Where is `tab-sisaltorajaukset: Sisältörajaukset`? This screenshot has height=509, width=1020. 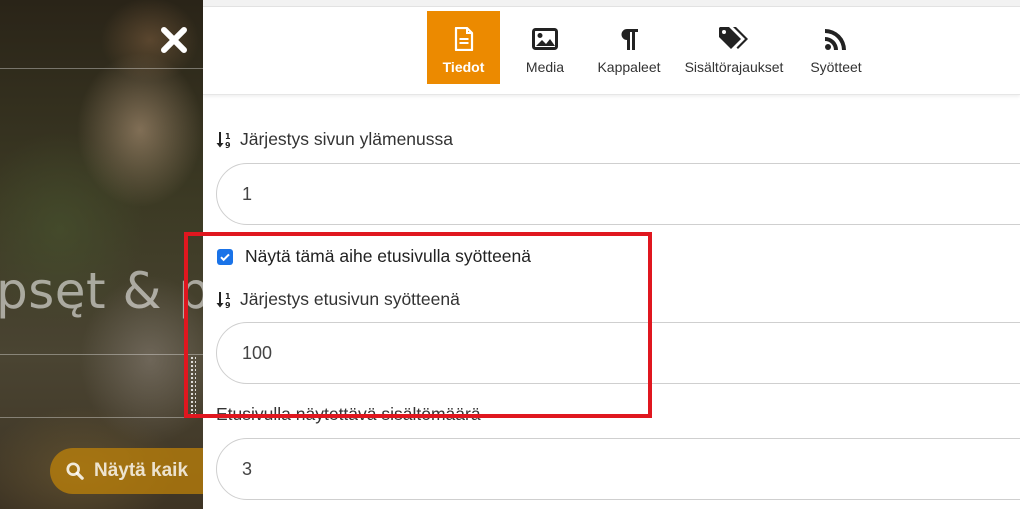 tab-sisaltorajaukset: Sisältörajaukset is located at coordinates (734, 47).